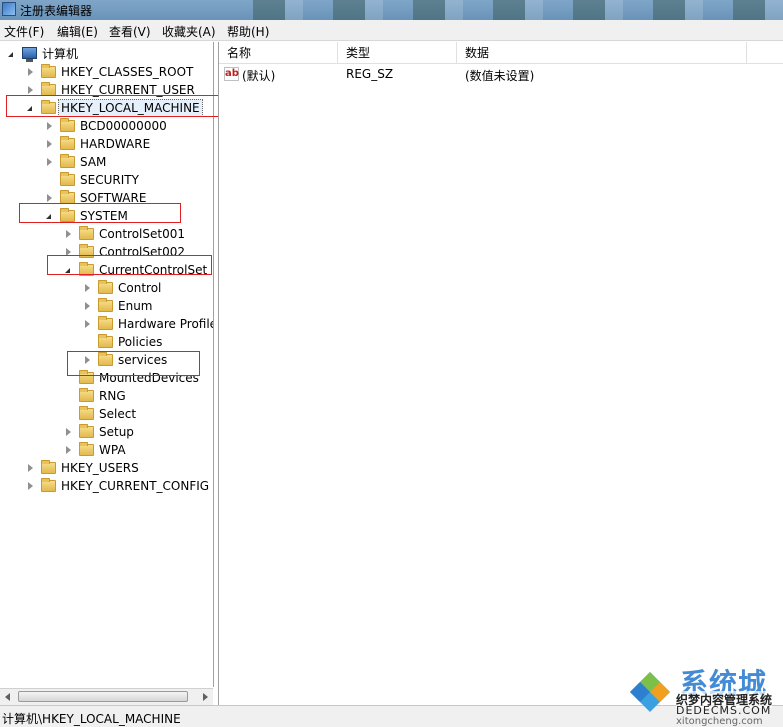 This screenshot has width=783, height=727. What do you see at coordinates (24, 31) in the screenshot?
I see `menu-file: 文件(F)` at bounding box center [24, 31].